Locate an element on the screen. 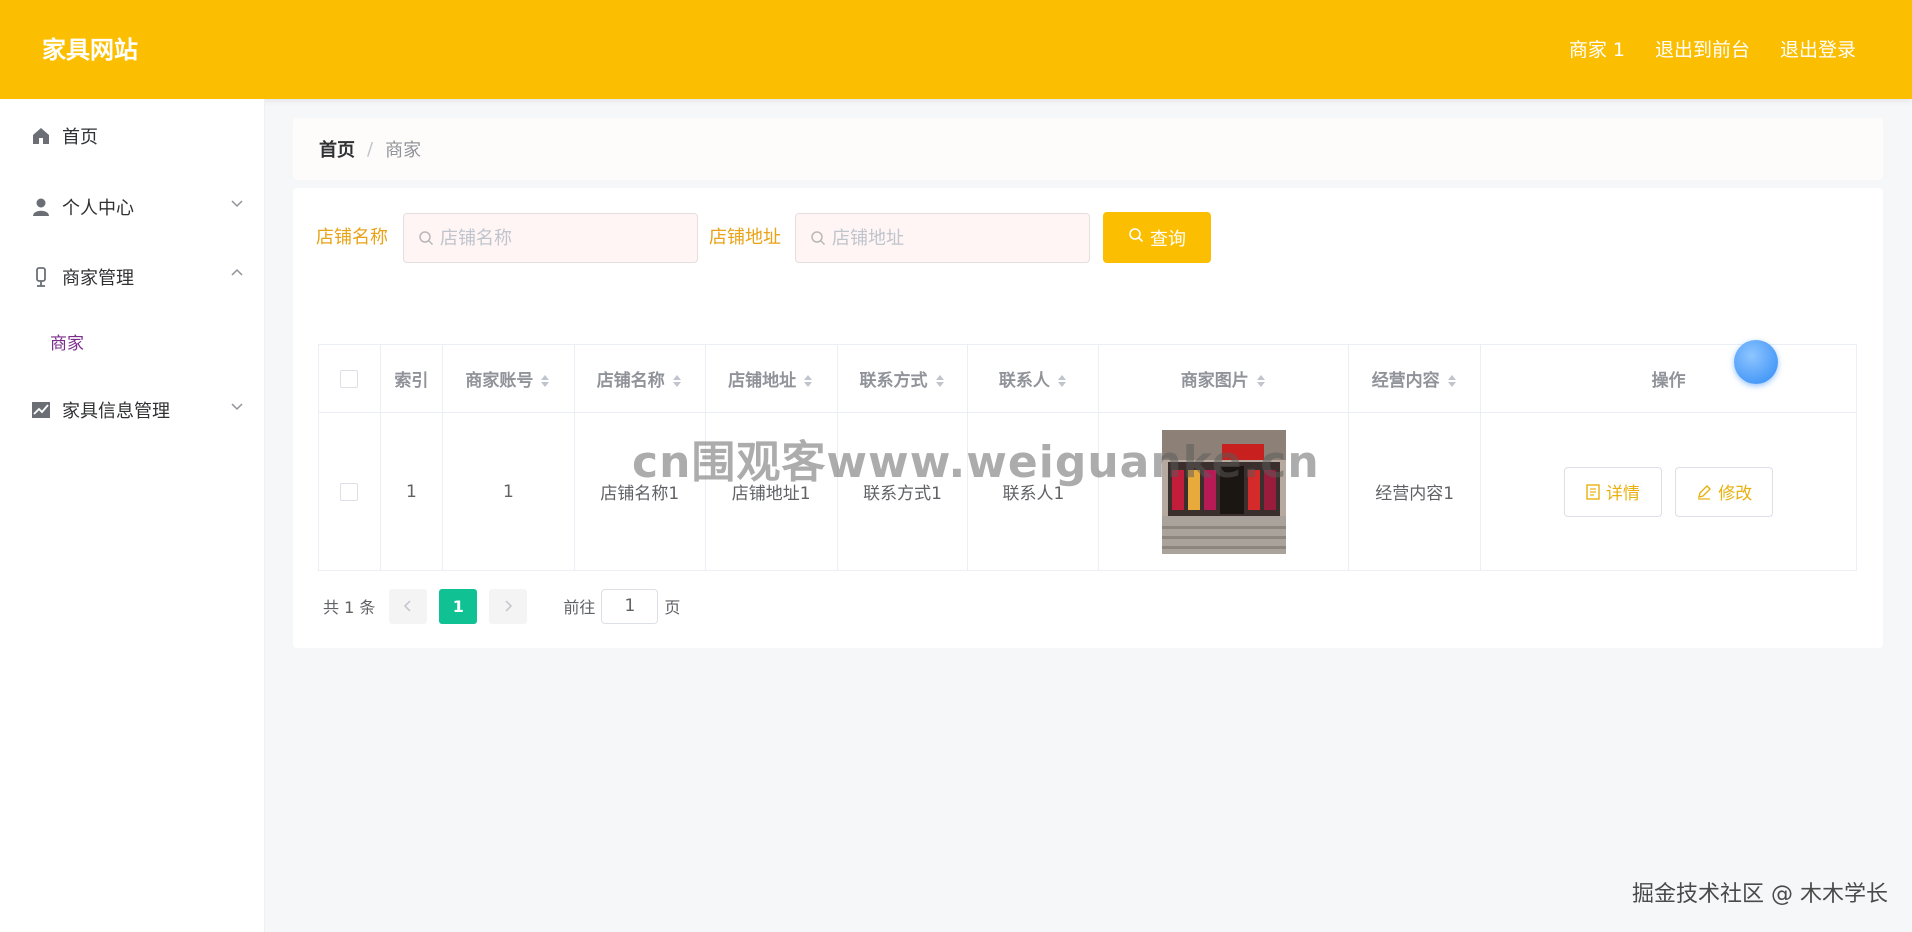  cell-account: 1 is located at coordinates (508, 491).